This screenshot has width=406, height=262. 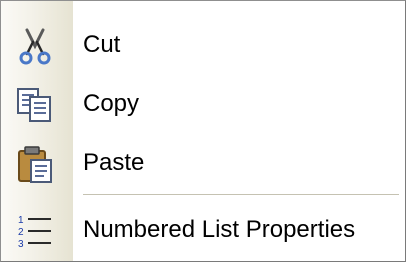 I want to click on paste-icon, so click(x=35, y=164).